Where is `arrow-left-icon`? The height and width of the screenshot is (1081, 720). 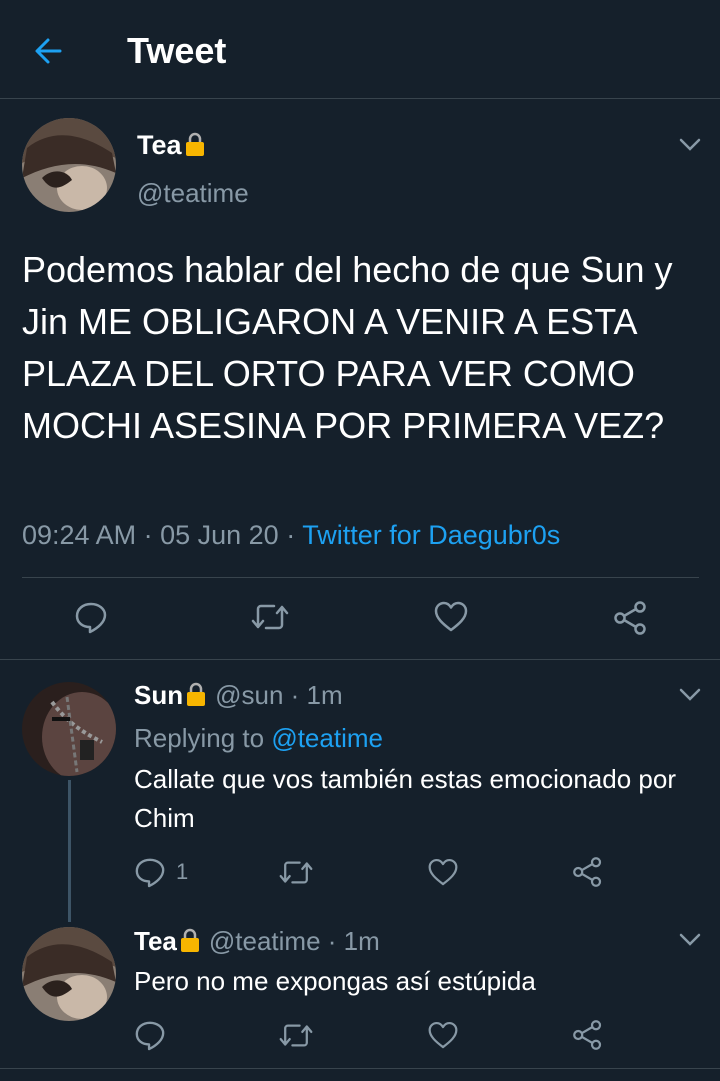 arrow-left-icon is located at coordinates (48, 51).